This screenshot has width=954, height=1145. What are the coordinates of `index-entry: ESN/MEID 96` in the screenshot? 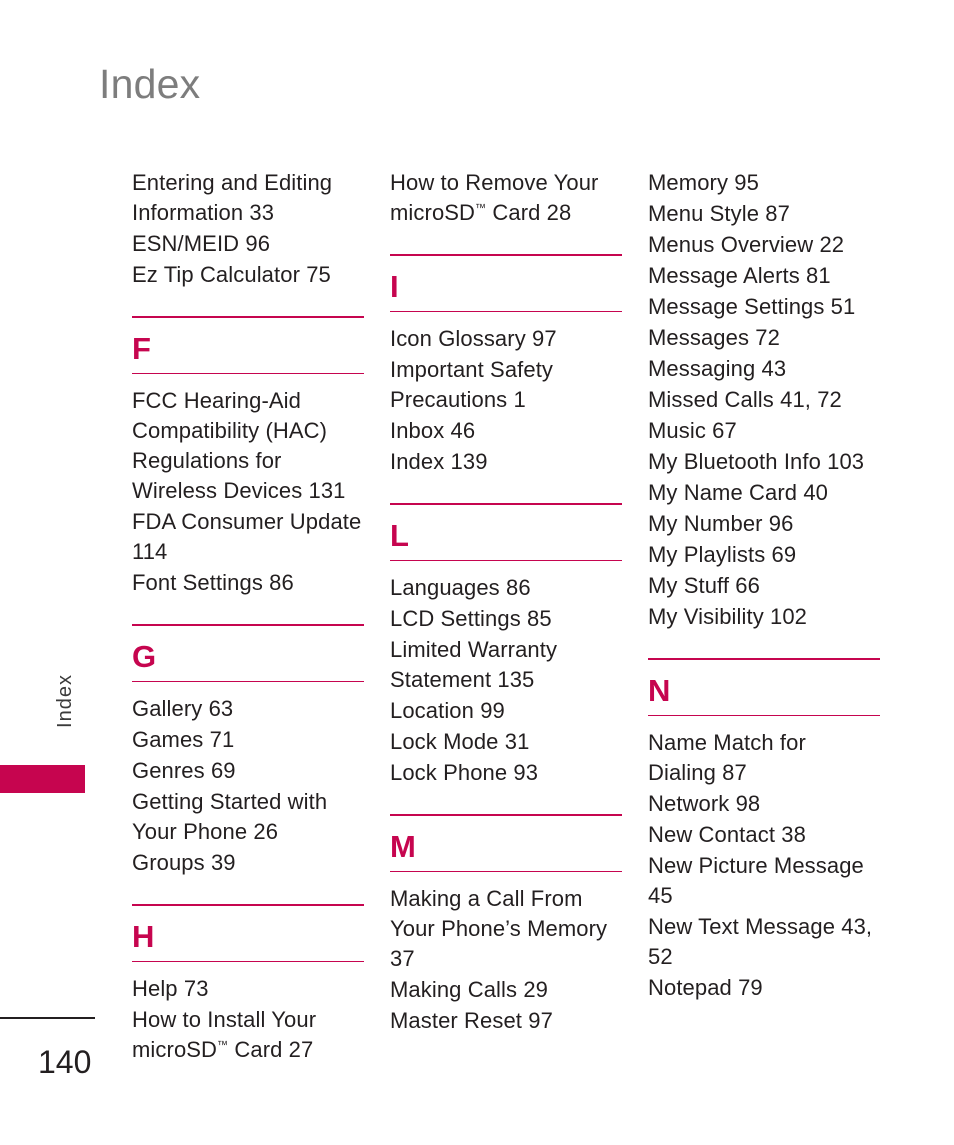 It's located at (248, 244).